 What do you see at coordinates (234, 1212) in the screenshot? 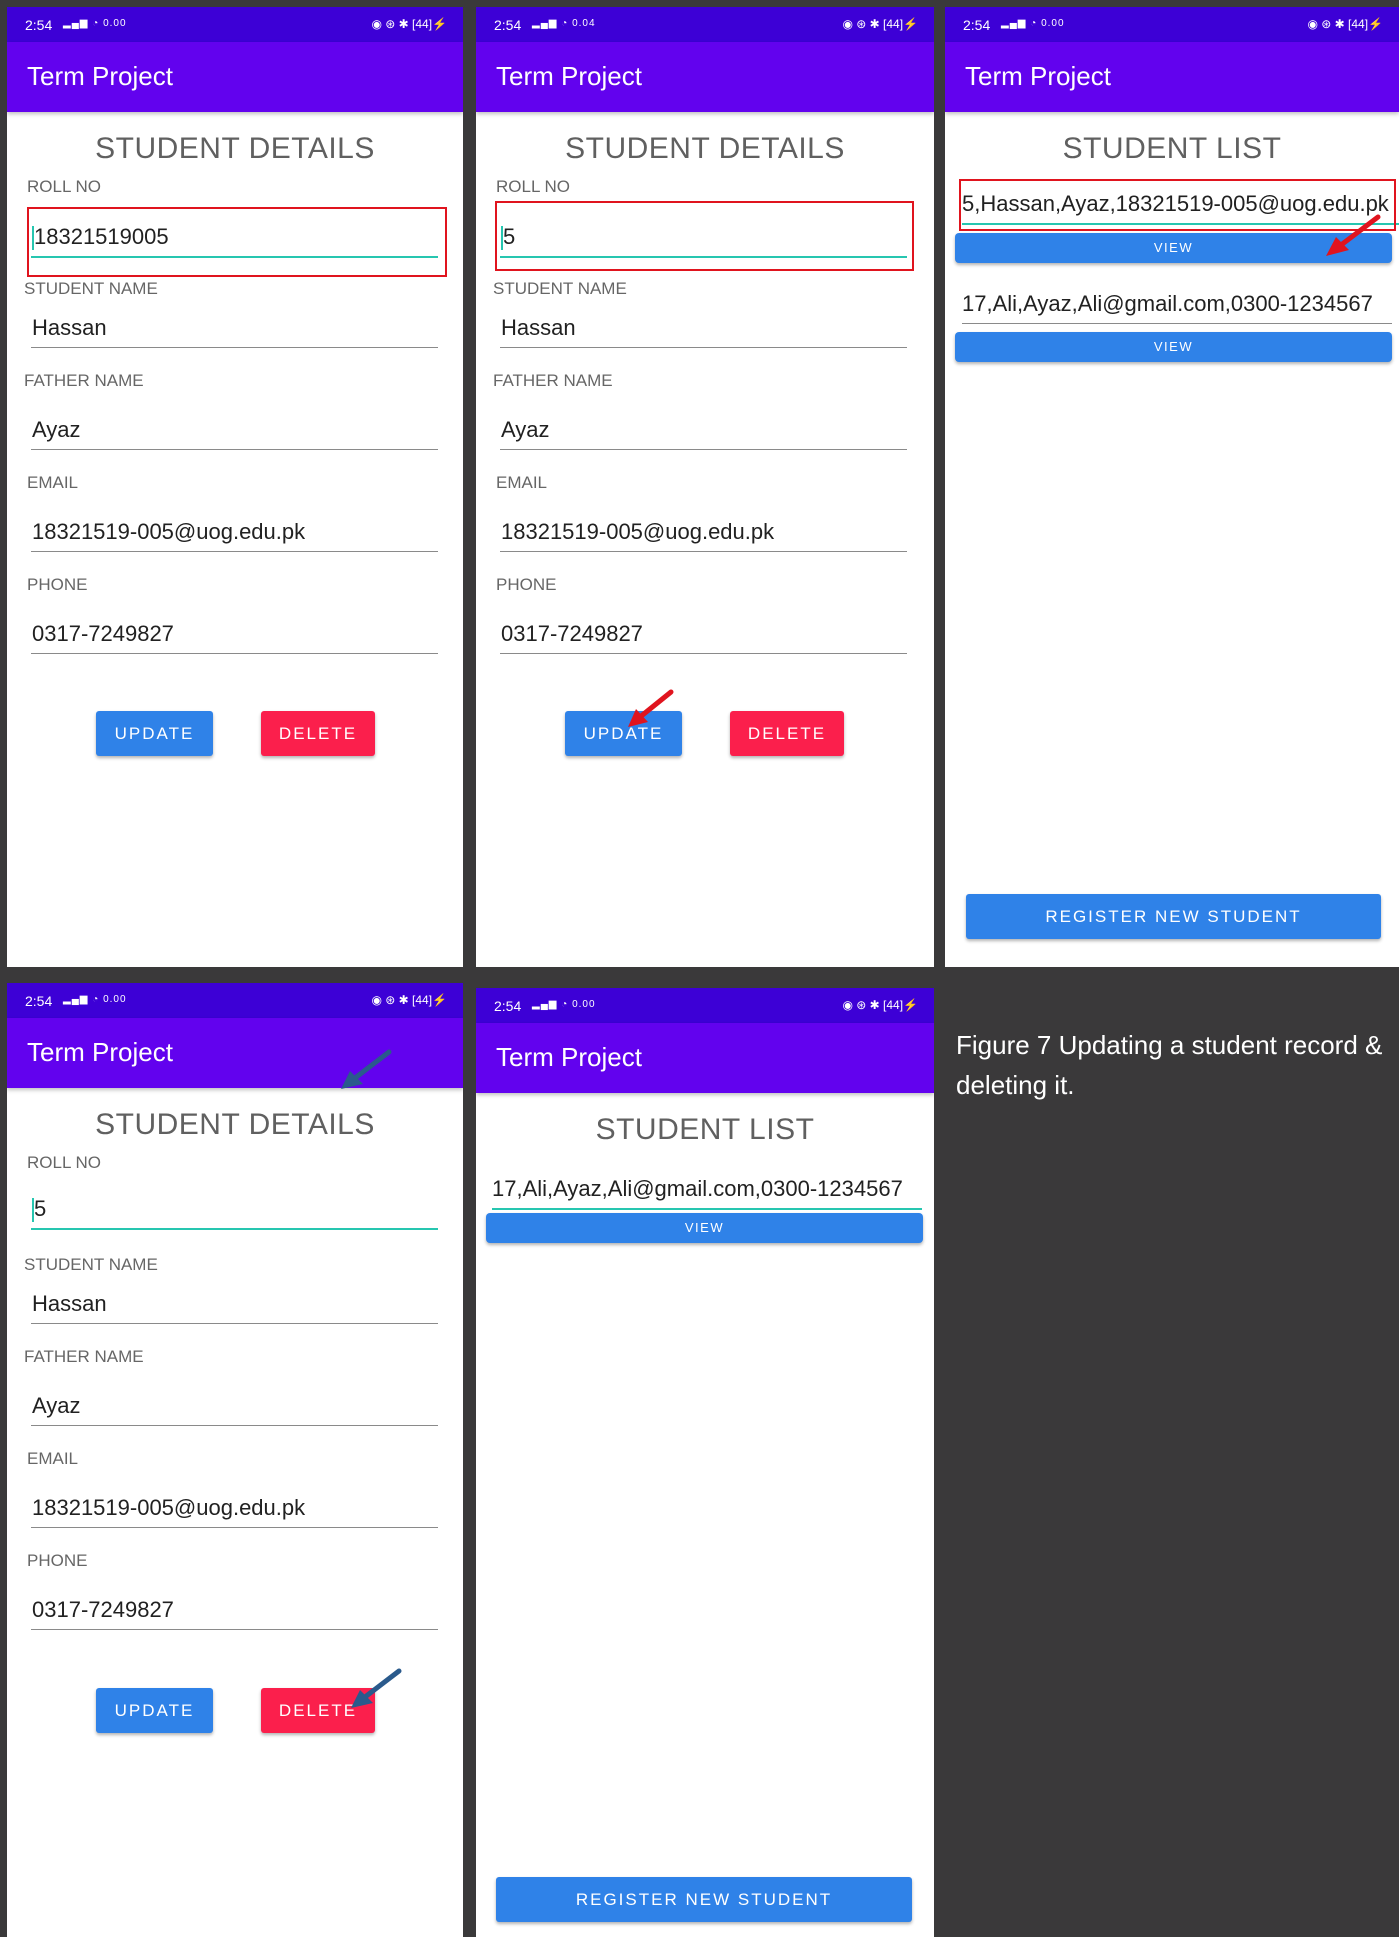
I see `roll-no-field: 5` at bounding box center [234, 1212].